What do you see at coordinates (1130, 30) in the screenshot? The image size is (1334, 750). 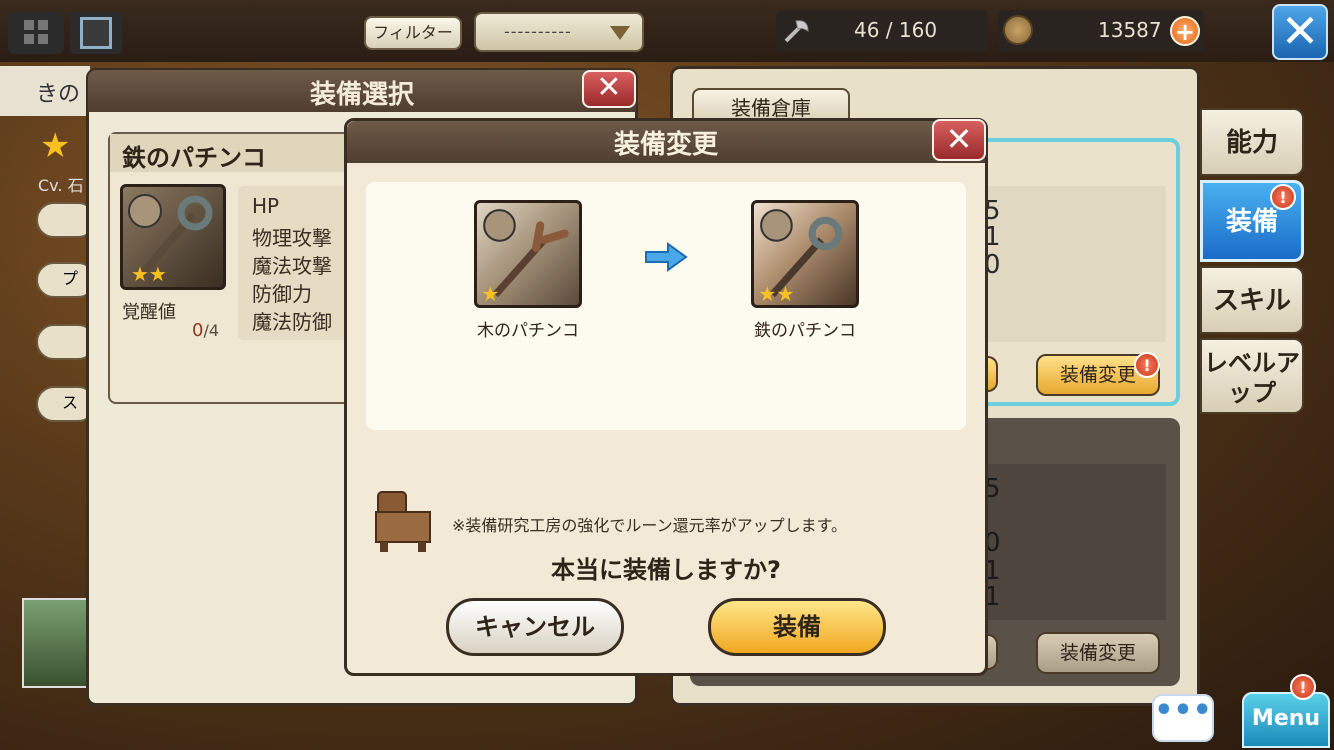 I see `currency-value: 13587` at bounding box center [1130, 30].